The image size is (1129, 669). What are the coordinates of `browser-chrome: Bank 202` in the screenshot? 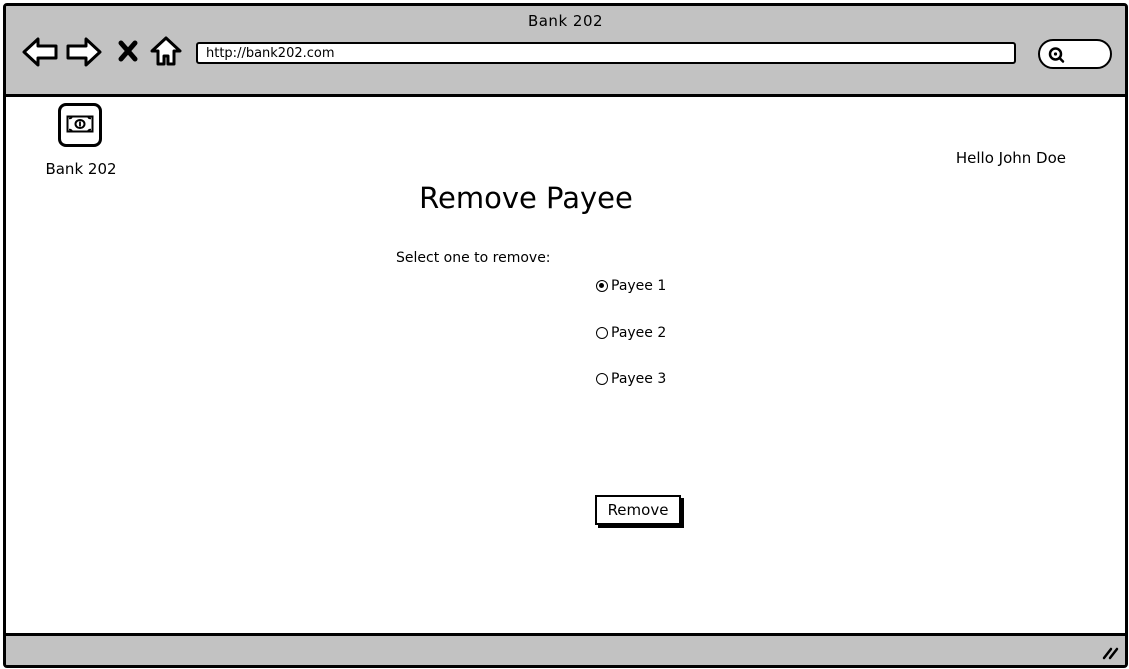 It's located at (565, 51).